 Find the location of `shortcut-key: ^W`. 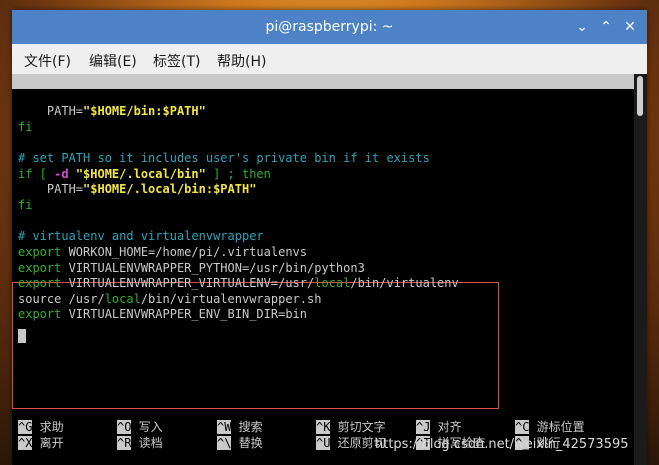

shortcut-key: ^W is located at coordinates (224, 427).